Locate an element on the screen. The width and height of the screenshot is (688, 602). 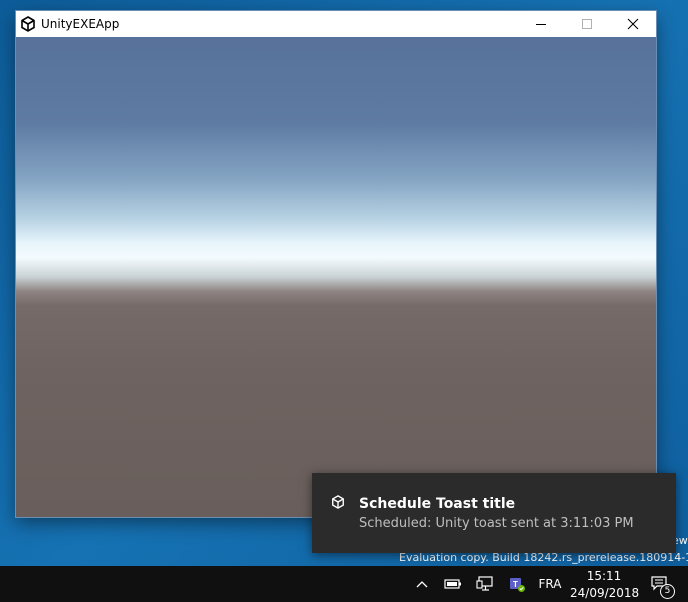
teams-icon: T is located at coordinates (517, 585).